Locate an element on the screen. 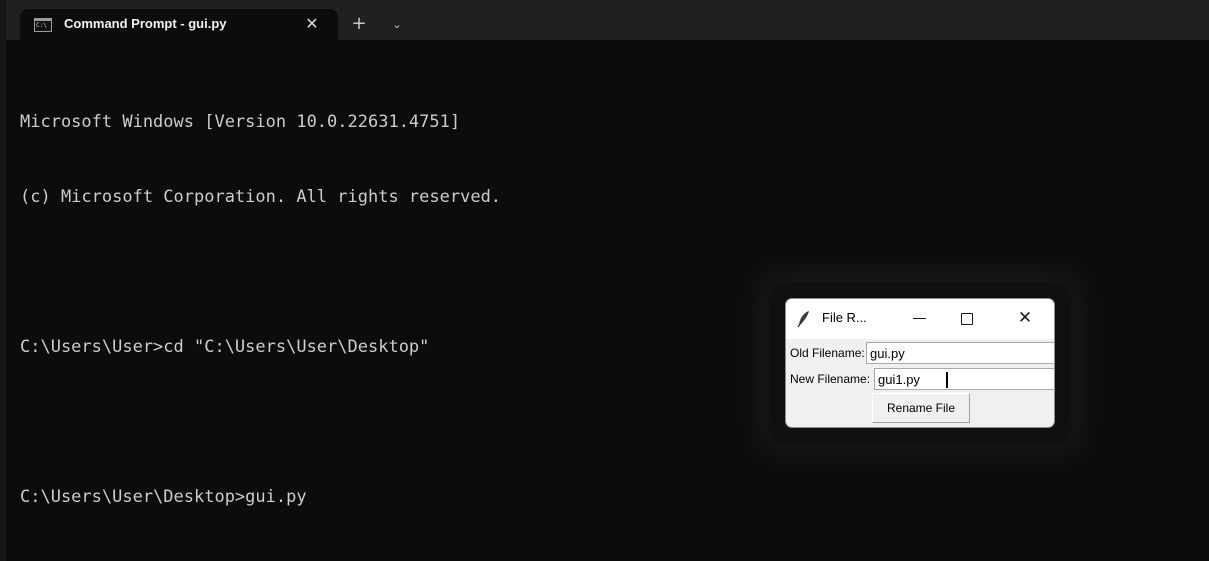  minimize-icon is located at coordinates (919, 318).